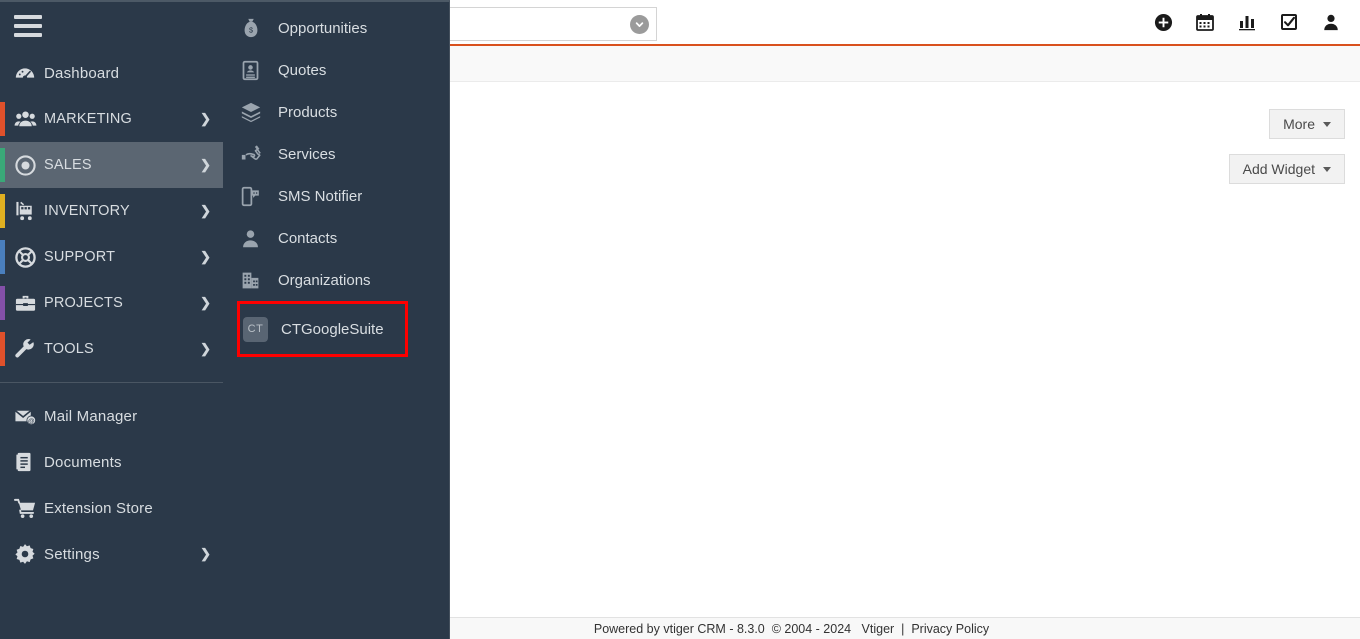 The image size is (1360, 639). I want to click on submenu-item-organizations: Organizations, so click(336, 280).